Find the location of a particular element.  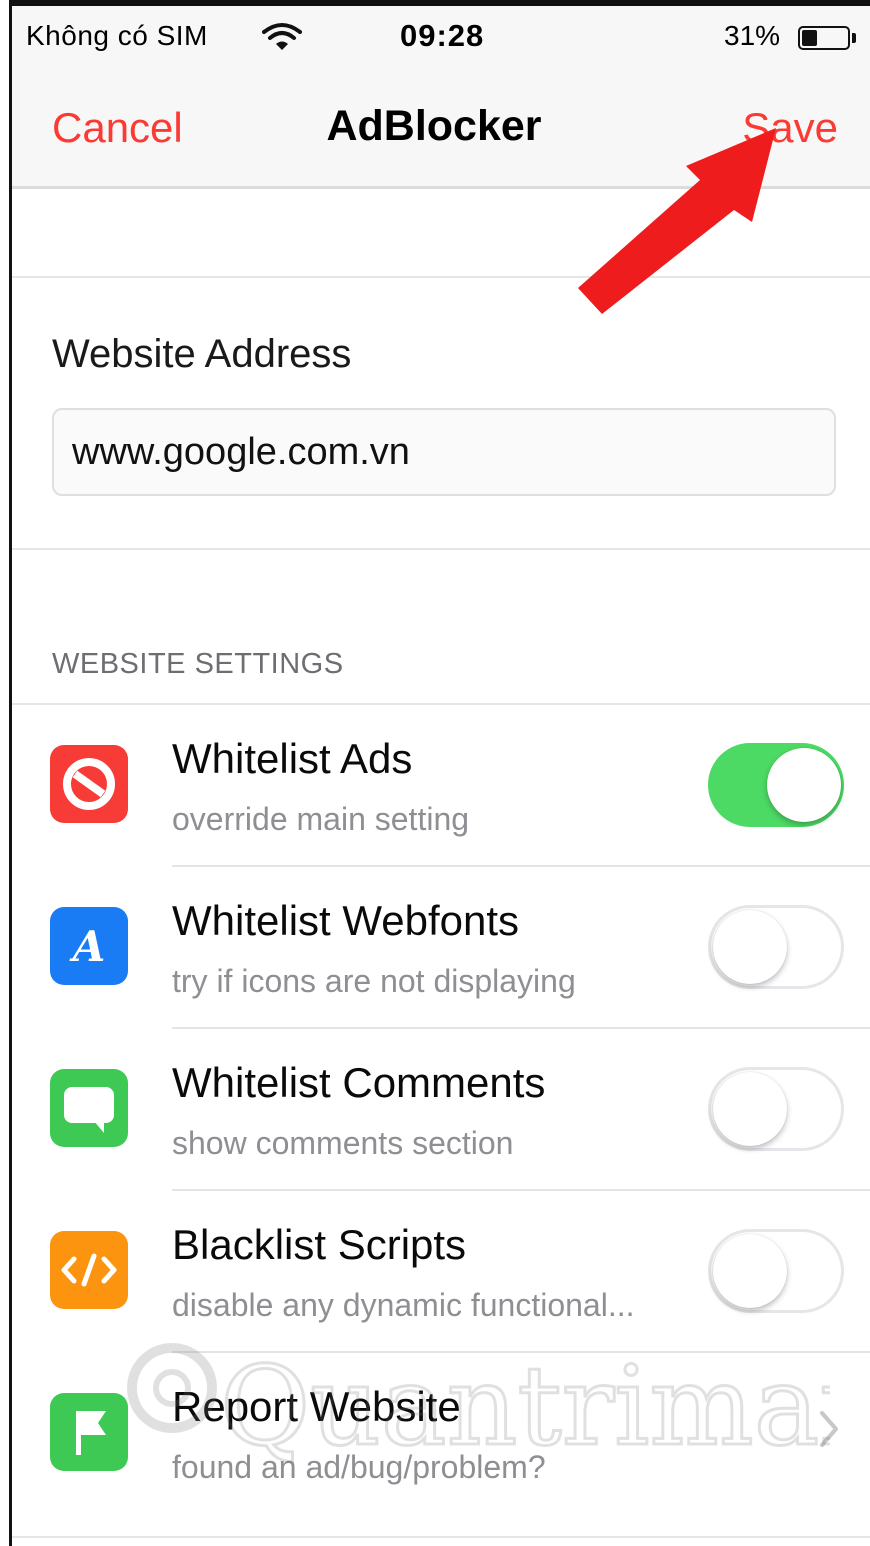

carrier-label: Không có SIM is located at coordinates (117, 35).